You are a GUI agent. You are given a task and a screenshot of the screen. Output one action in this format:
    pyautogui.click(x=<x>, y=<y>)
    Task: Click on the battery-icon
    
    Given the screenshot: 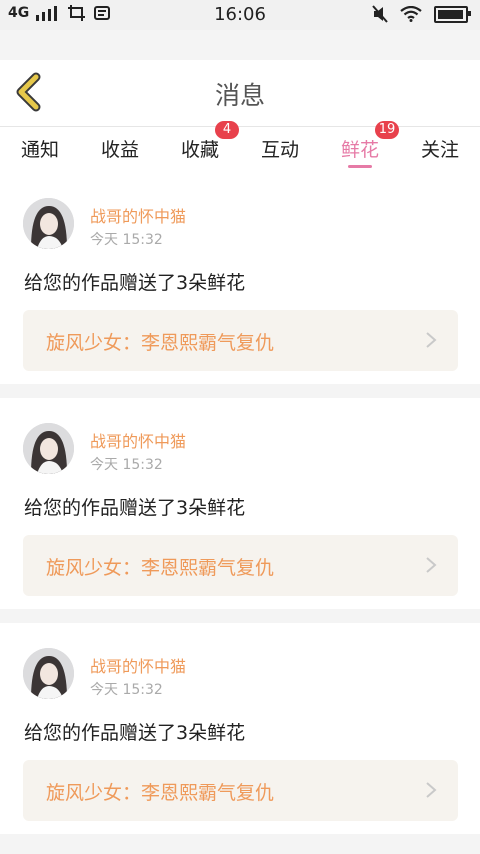 What is the action you would take?
    pyautogui.click(x=452, y=14)
    